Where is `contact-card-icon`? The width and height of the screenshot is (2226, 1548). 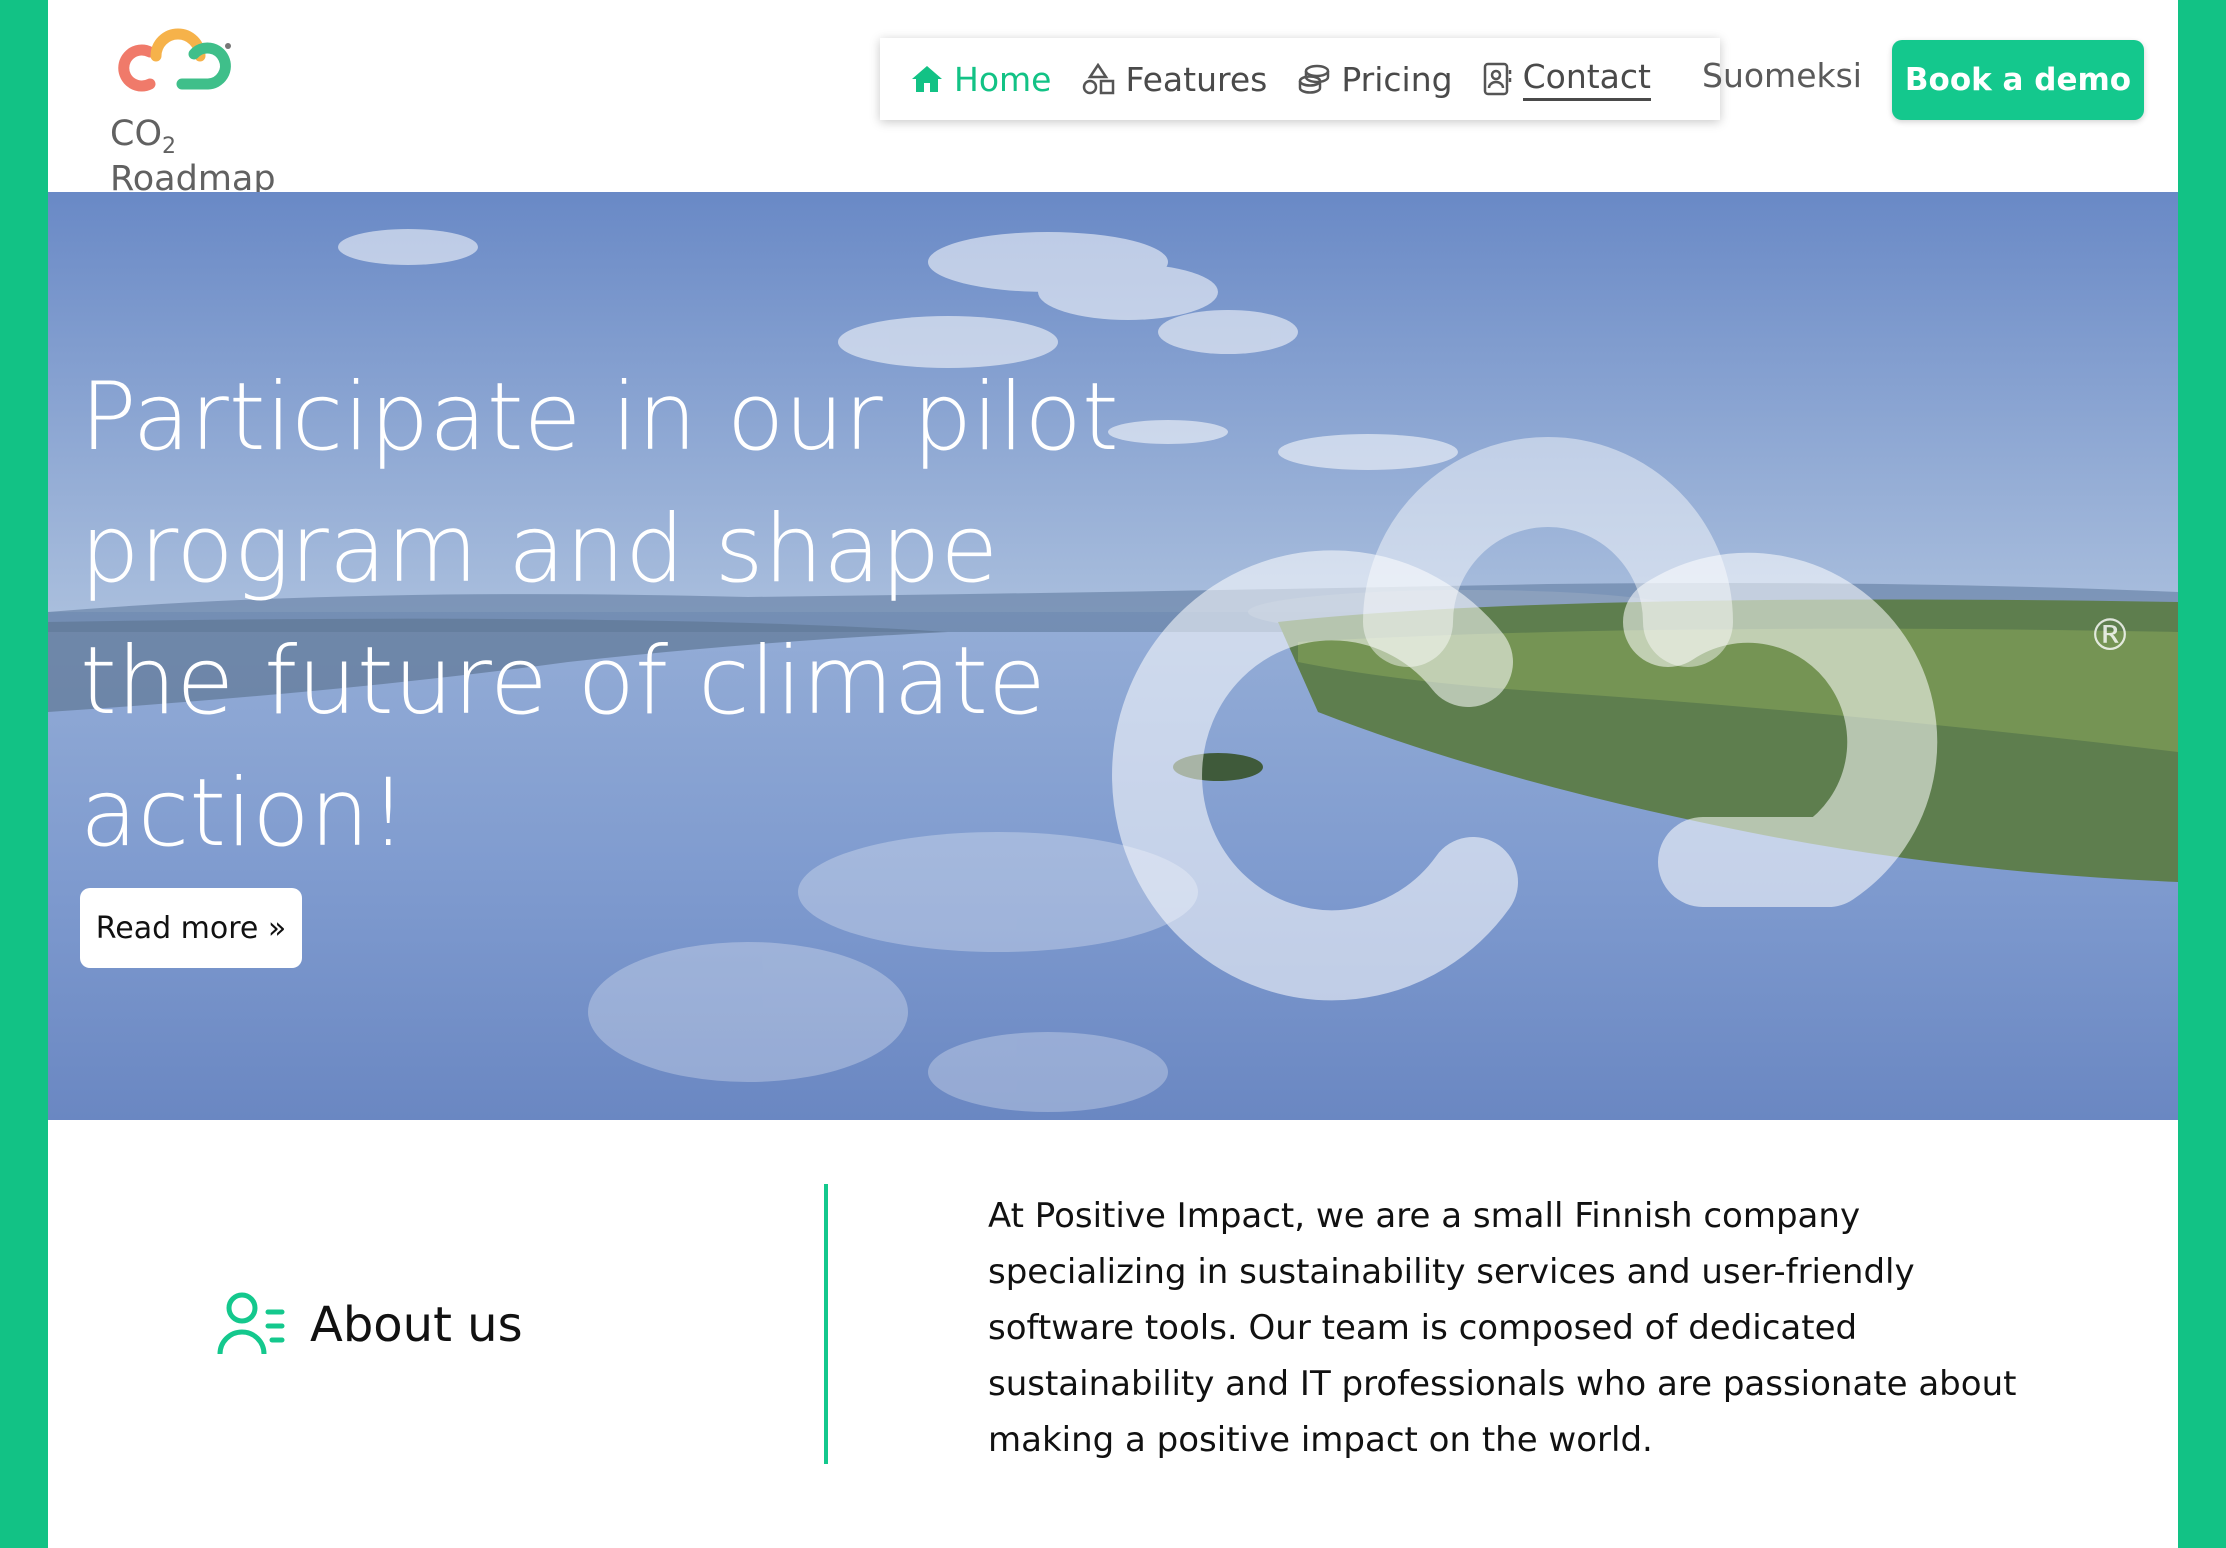
contact-card-icon is located at coordinates (1498, 79).